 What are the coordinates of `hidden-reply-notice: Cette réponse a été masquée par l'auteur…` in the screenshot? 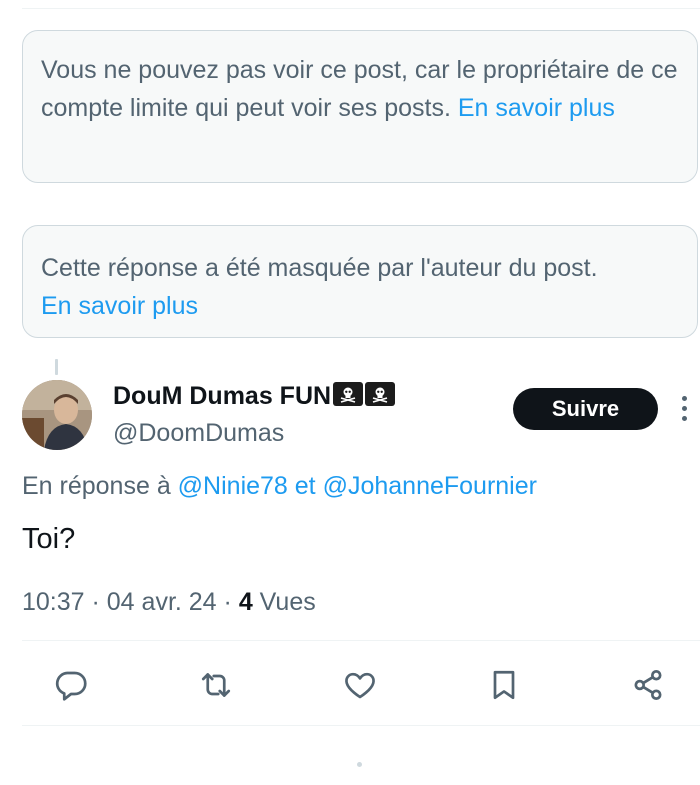 It's located at (360, 281).